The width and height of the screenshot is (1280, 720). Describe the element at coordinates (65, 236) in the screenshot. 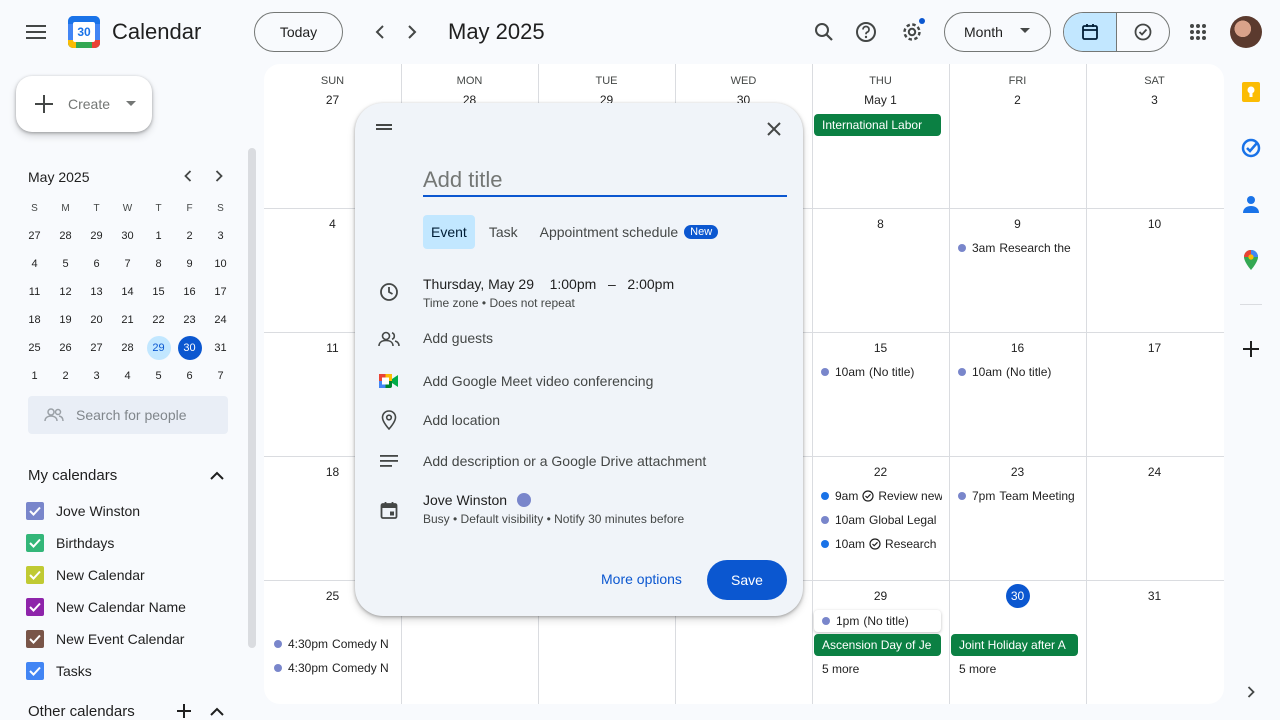

I see `mini-calendar-day: 28` at that location.